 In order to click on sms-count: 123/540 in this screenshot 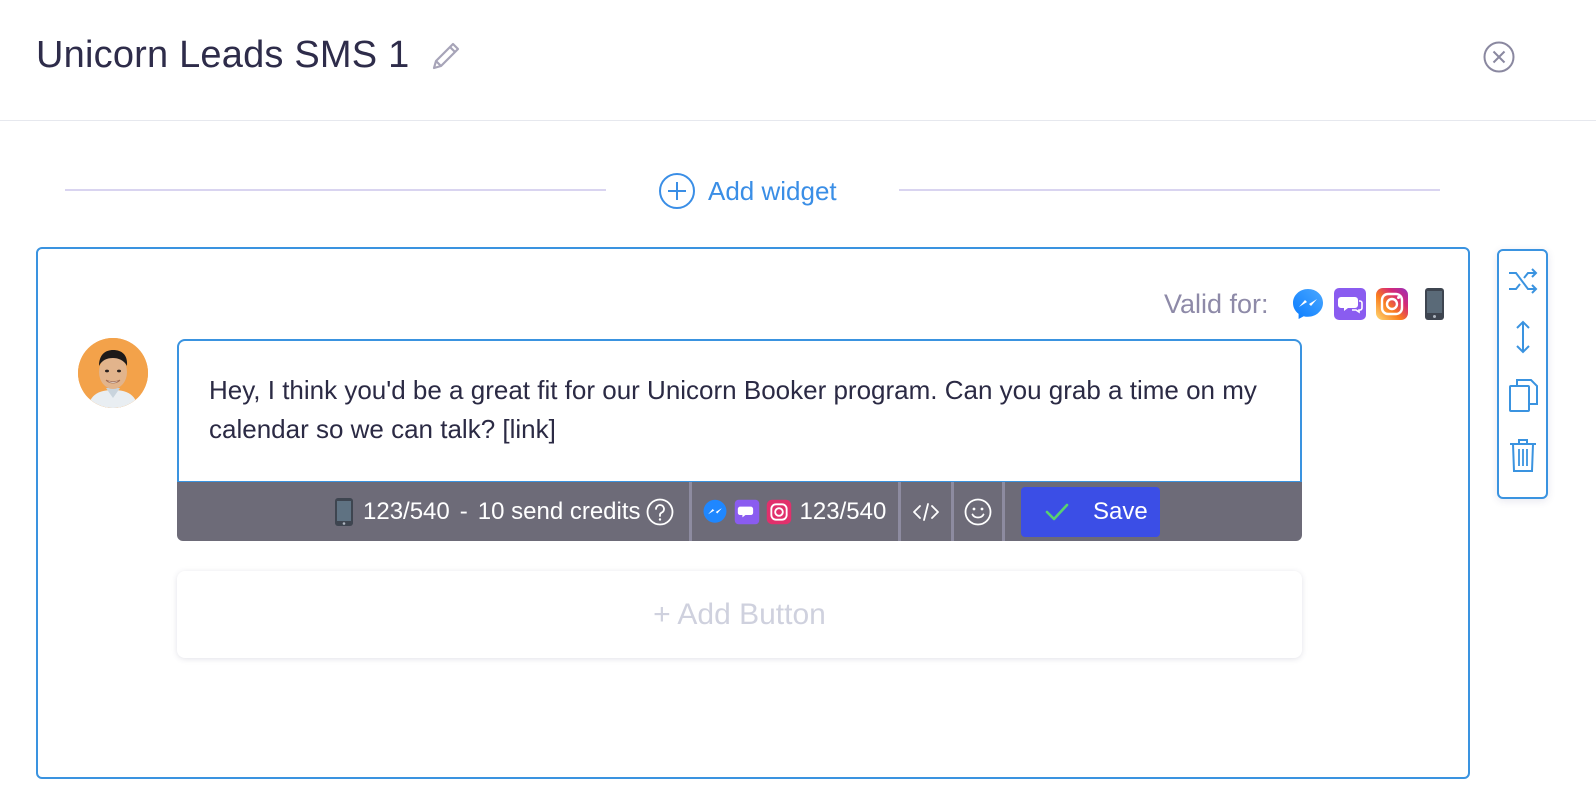, I will do `click(406, 511)`.